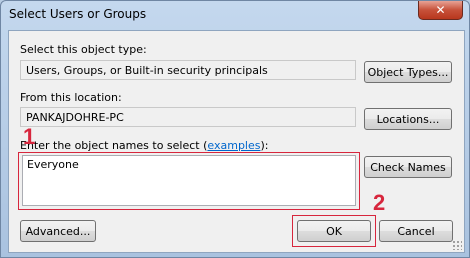 The image size is (470, 258). I want to click on object-names-label-prefix: Enter the object names to select (, so click(114, 145).